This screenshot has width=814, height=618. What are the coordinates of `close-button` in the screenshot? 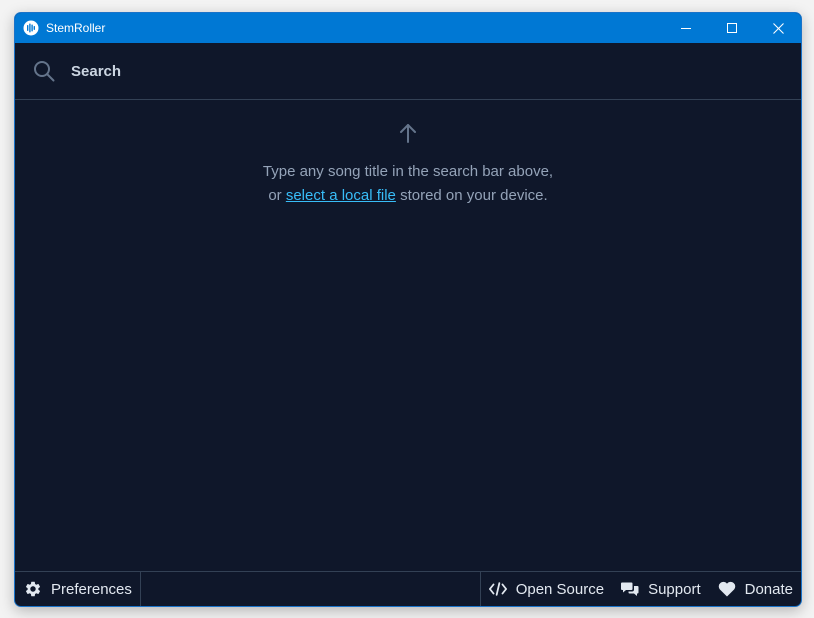 It's located at (778, 28).